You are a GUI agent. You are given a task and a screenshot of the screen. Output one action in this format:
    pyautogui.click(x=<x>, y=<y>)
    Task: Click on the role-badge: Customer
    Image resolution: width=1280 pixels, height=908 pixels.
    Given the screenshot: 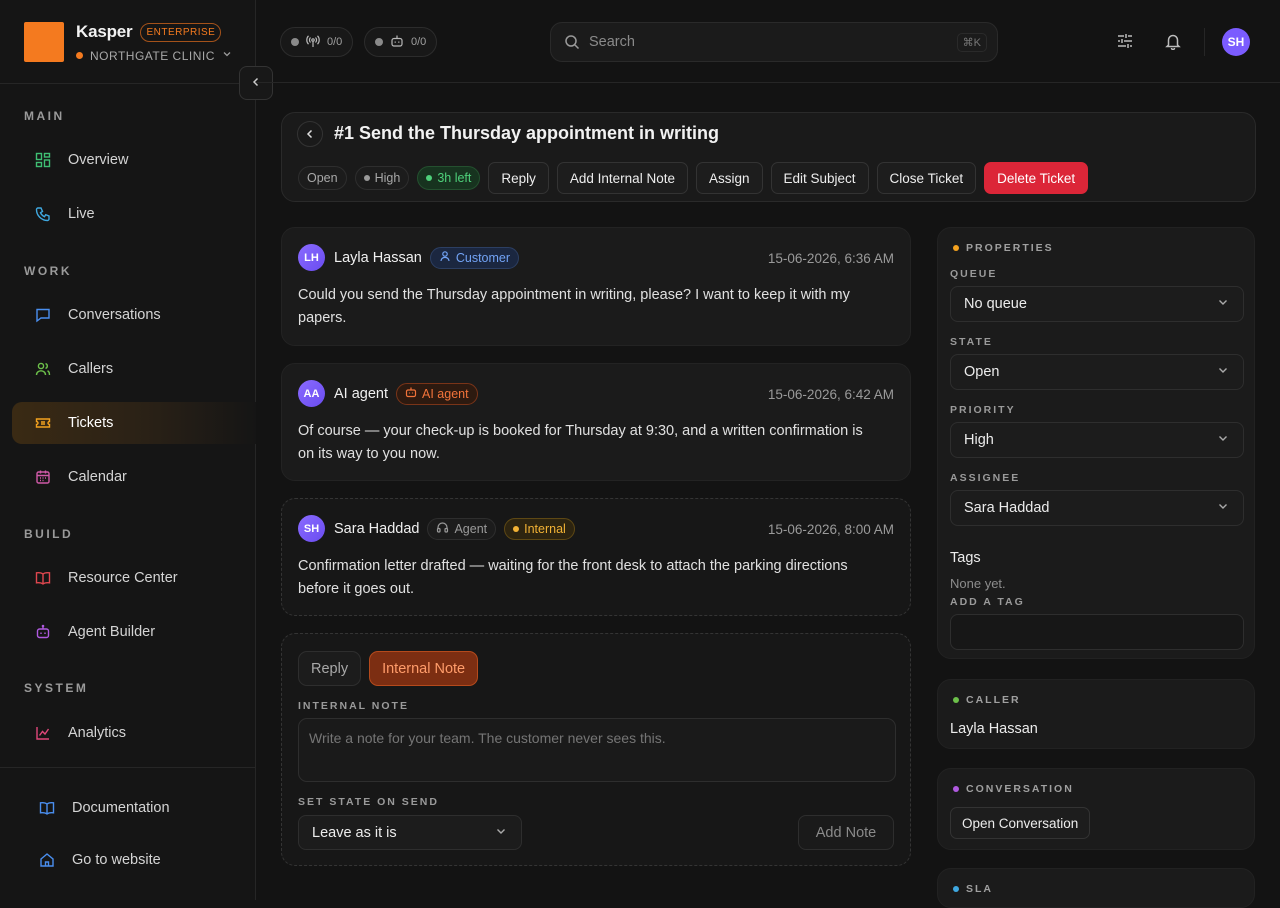 What is the action you would take?
    pyautogui.click(x=474, y=257)
    